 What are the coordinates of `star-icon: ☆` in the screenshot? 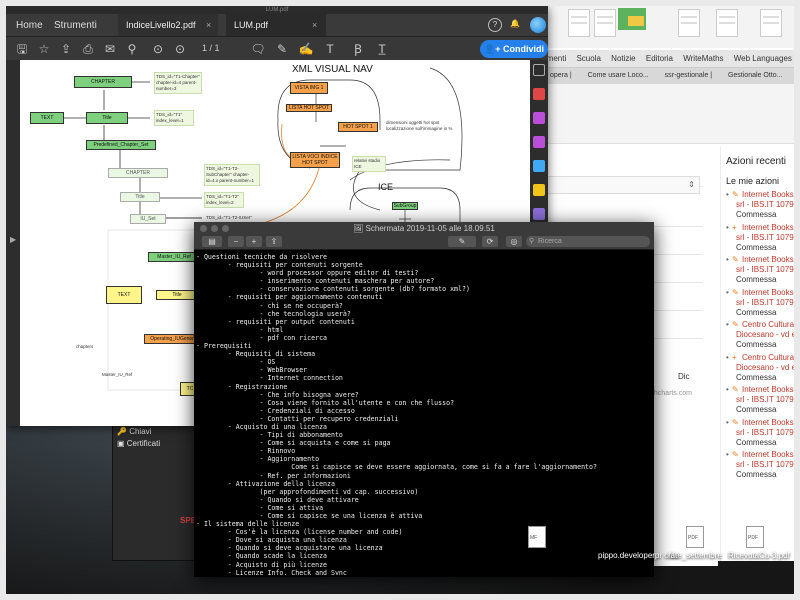 It's located at (44, 49).